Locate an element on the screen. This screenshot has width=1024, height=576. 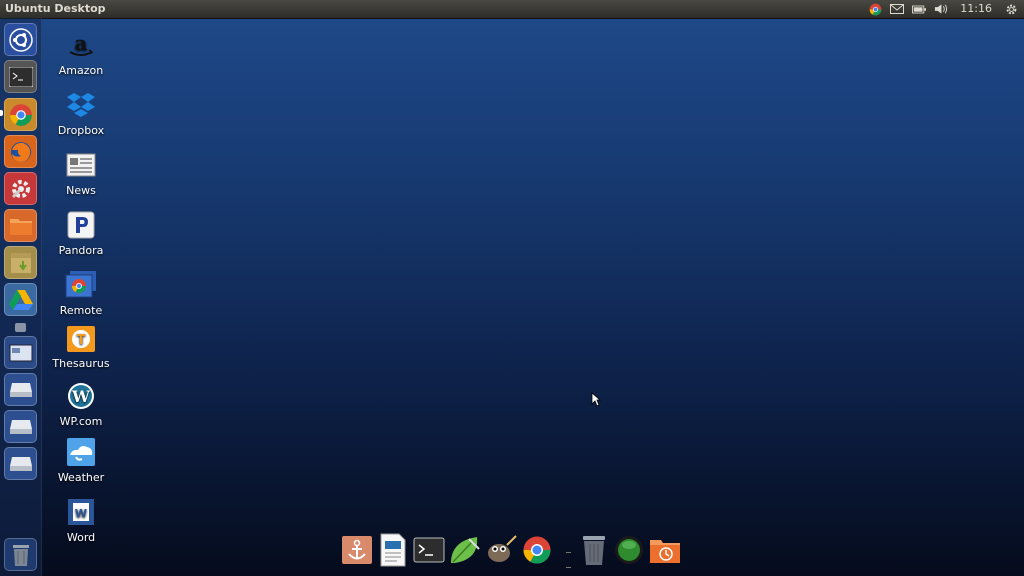
system-tray: 11:16 is located at coordinates (943, 9).